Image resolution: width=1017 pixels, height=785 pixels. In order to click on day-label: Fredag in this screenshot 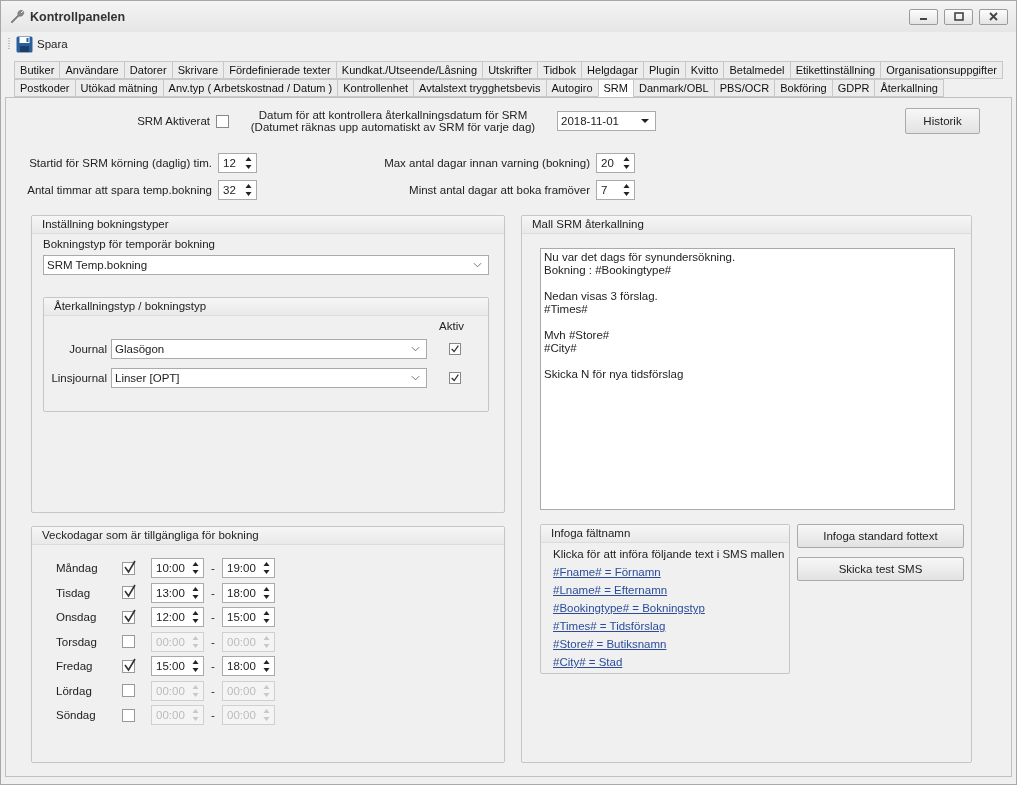, I will do `click(75, 666)`.